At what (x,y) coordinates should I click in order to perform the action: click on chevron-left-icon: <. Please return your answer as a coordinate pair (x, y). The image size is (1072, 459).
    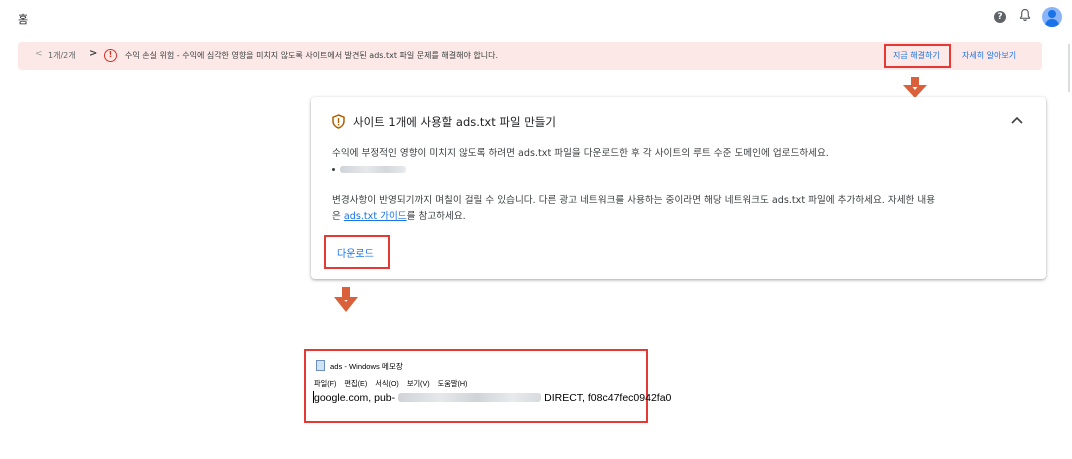
    Looking at the image, I should click on (39, 54).